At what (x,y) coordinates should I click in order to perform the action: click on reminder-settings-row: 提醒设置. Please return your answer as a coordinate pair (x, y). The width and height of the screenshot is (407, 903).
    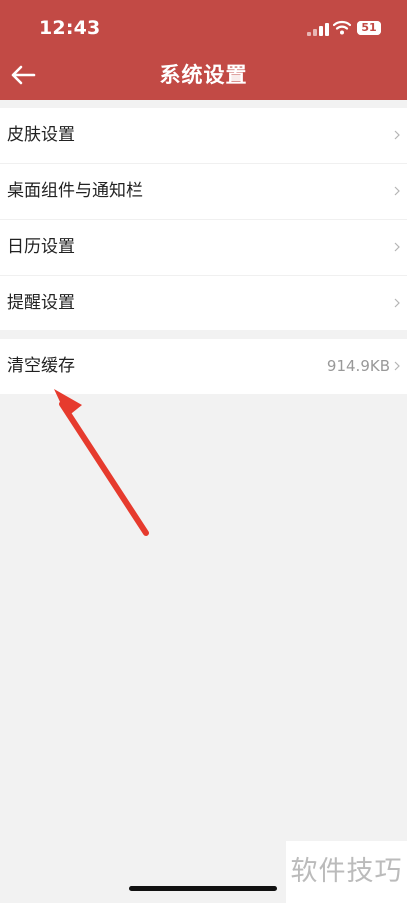
    Looking at the image, I should click on (203, 303).